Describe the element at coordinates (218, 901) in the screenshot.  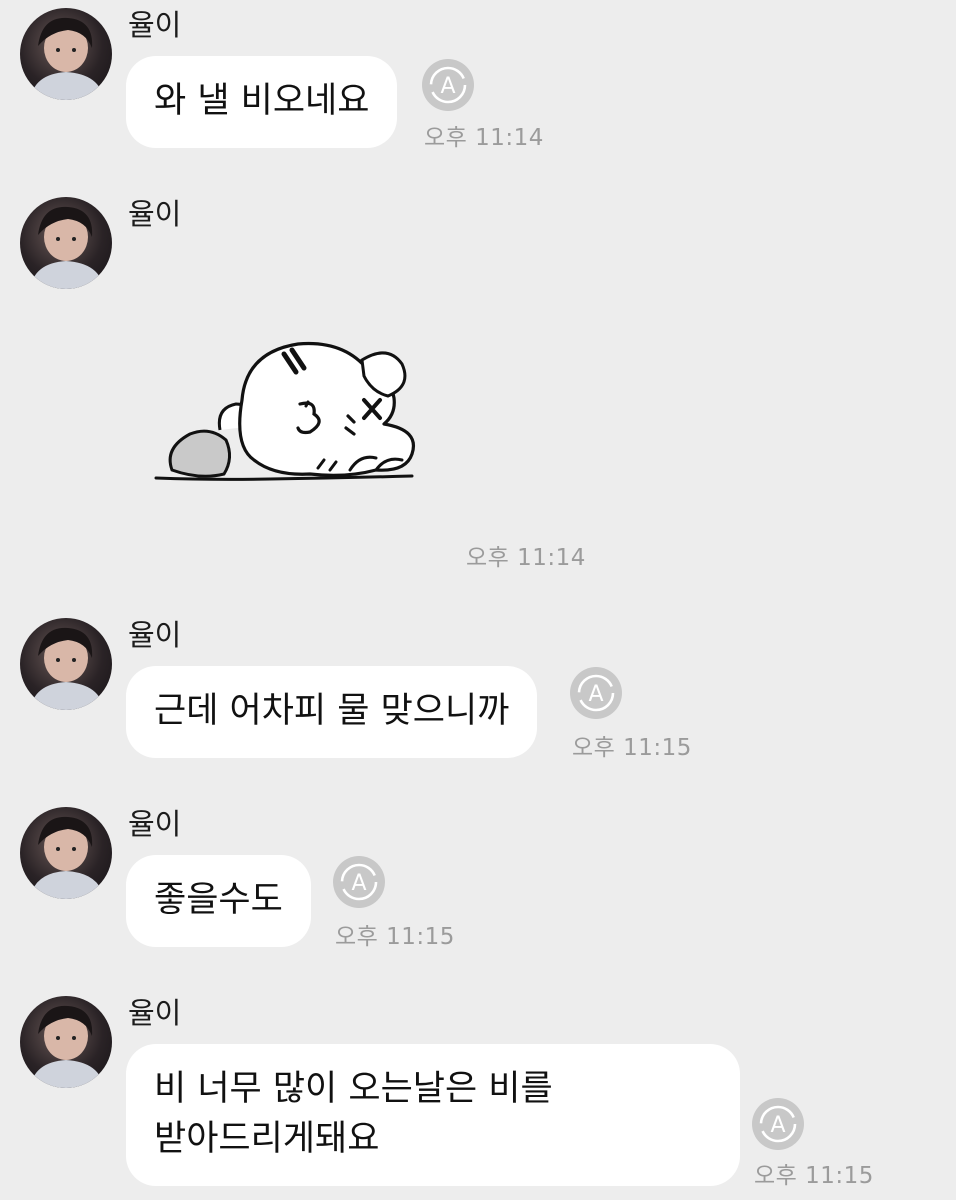
I see `message-bubble: 좋을수도` at that location.